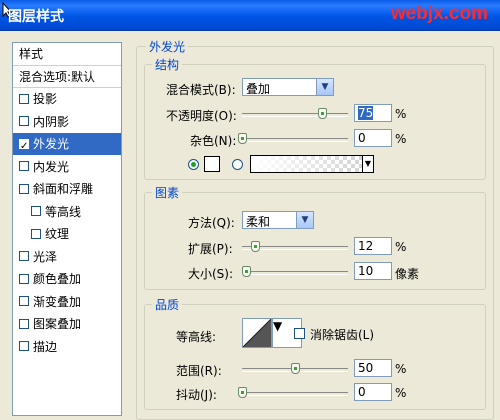 The height and width of the screenshot is (420, 500). What do you see at coordinates (193, 164) in the screenshot?
I see `solid-color-radio` at bounding box center [193, 164].